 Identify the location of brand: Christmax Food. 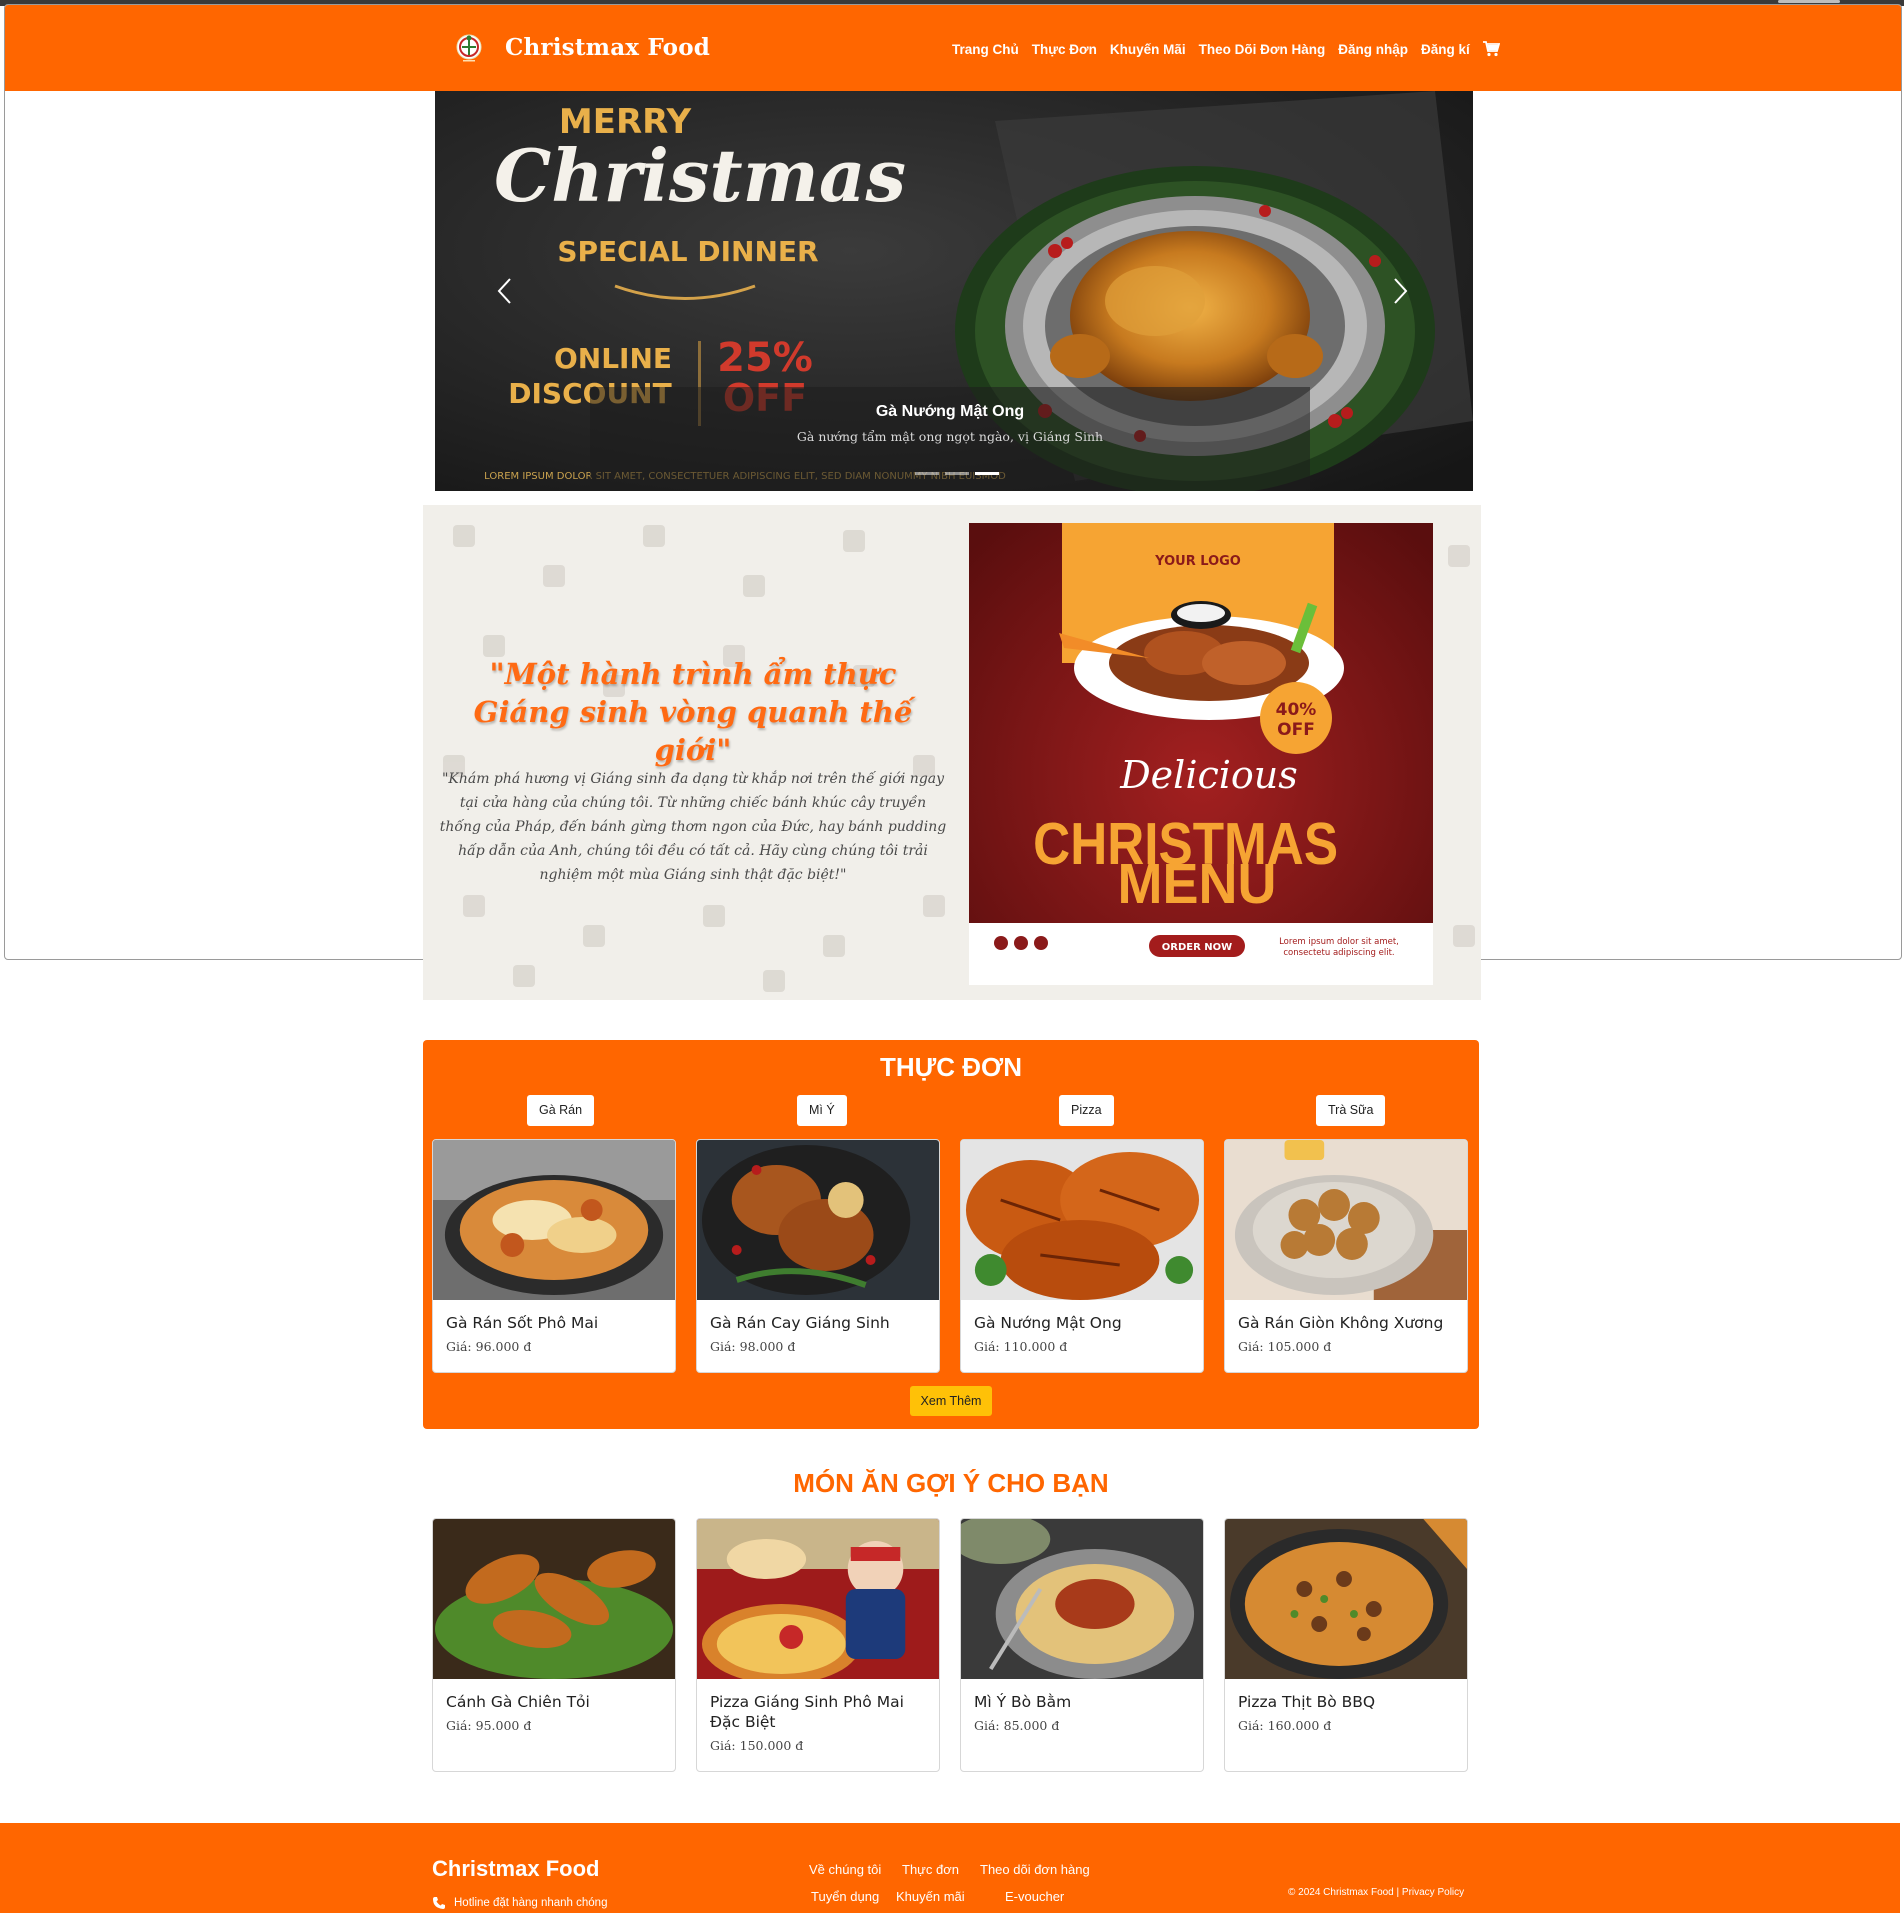
(581, 47).